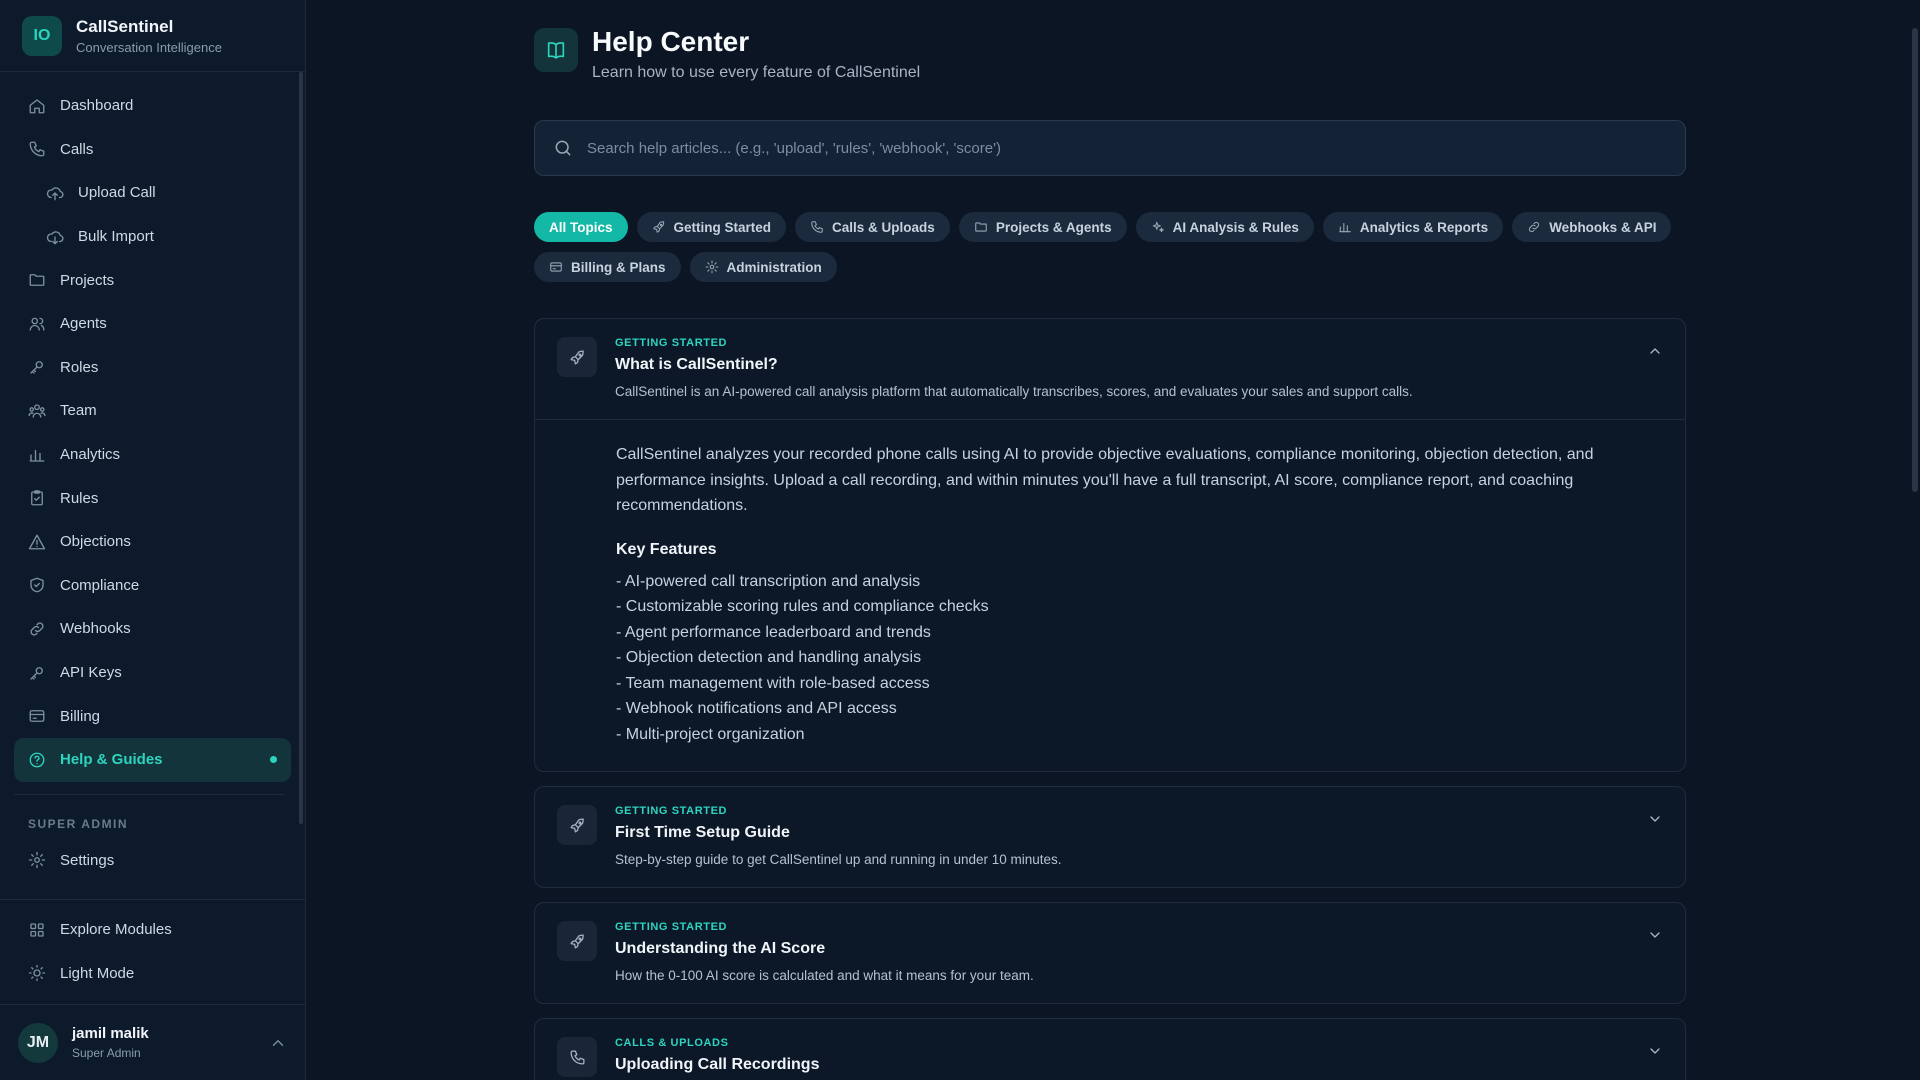  I want to click on sidebar-item-agents: Agents, so click(152, 324).